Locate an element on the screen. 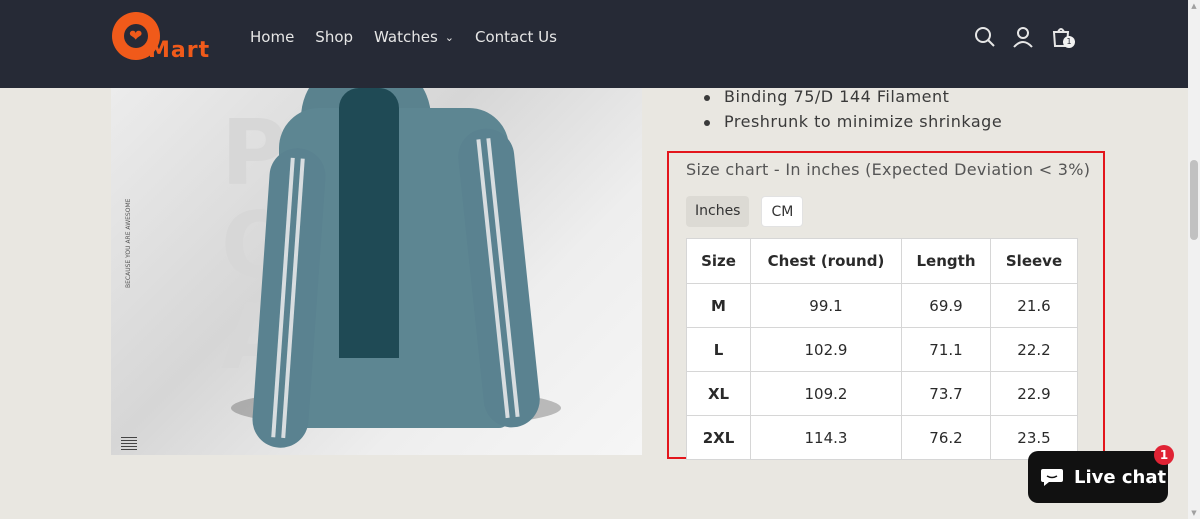  tab-inches: Inches is located at coordinates (718, 211).